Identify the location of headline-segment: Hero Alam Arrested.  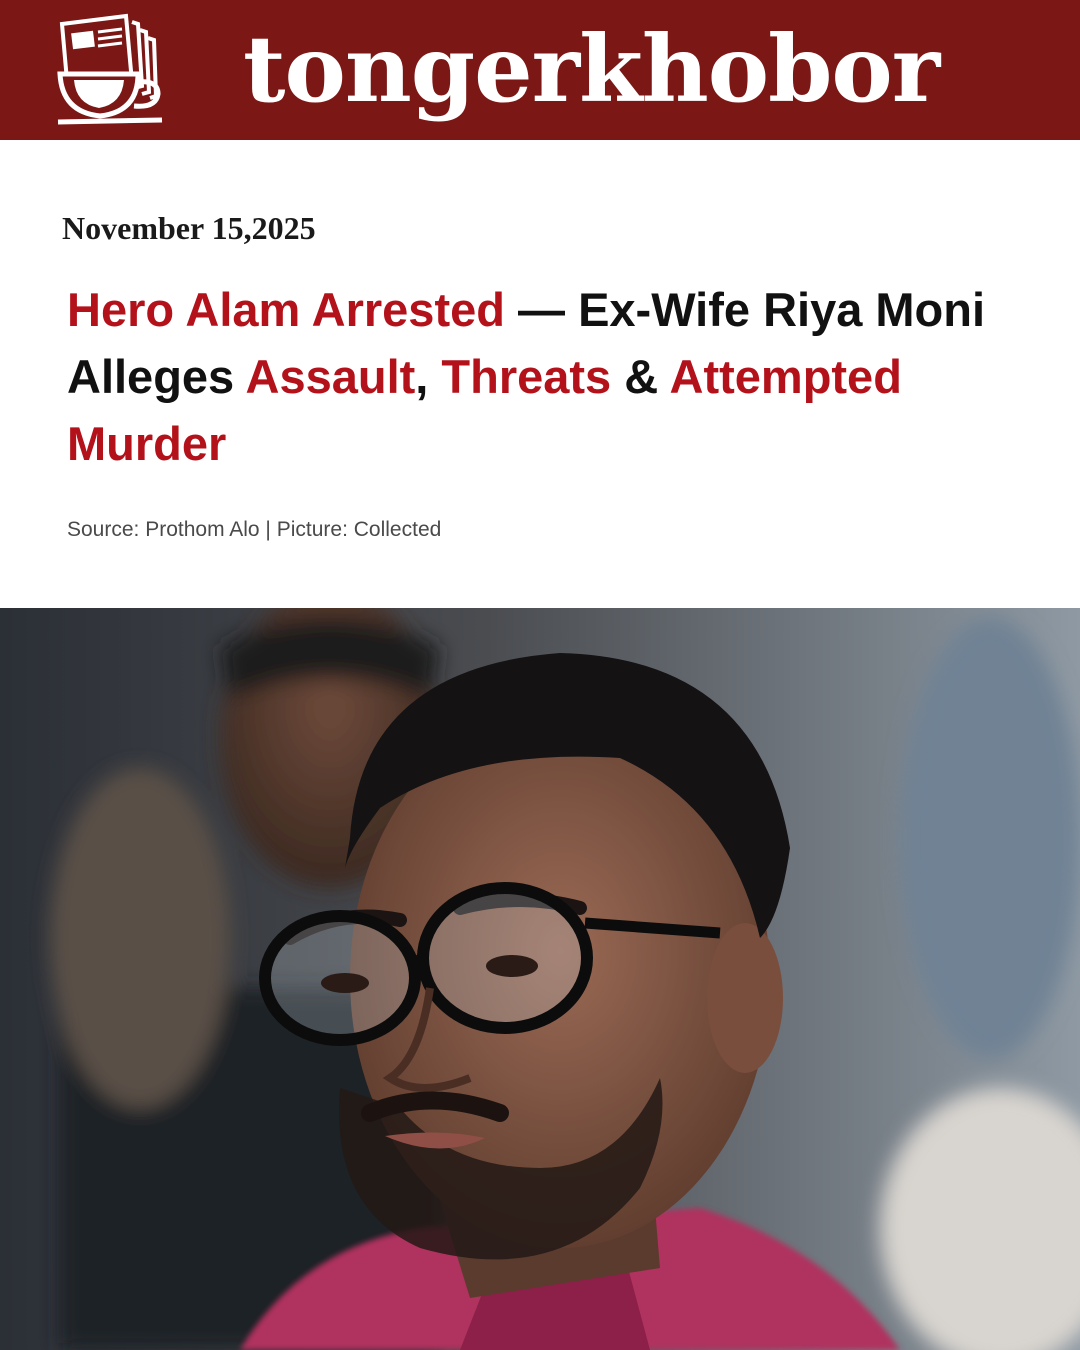
(286, 309).